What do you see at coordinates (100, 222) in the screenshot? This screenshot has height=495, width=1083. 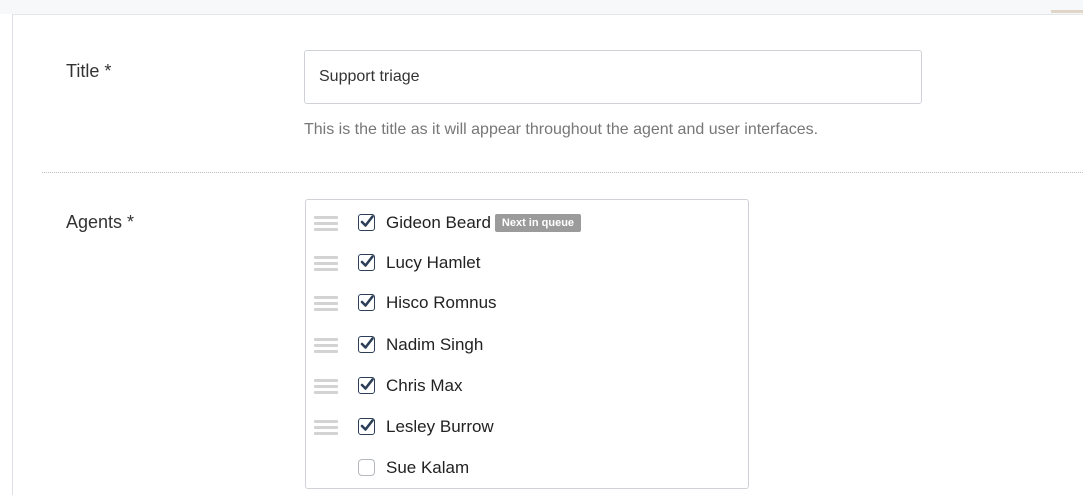 I see `agents-label: Agents *` at bounding box center [100, 222].